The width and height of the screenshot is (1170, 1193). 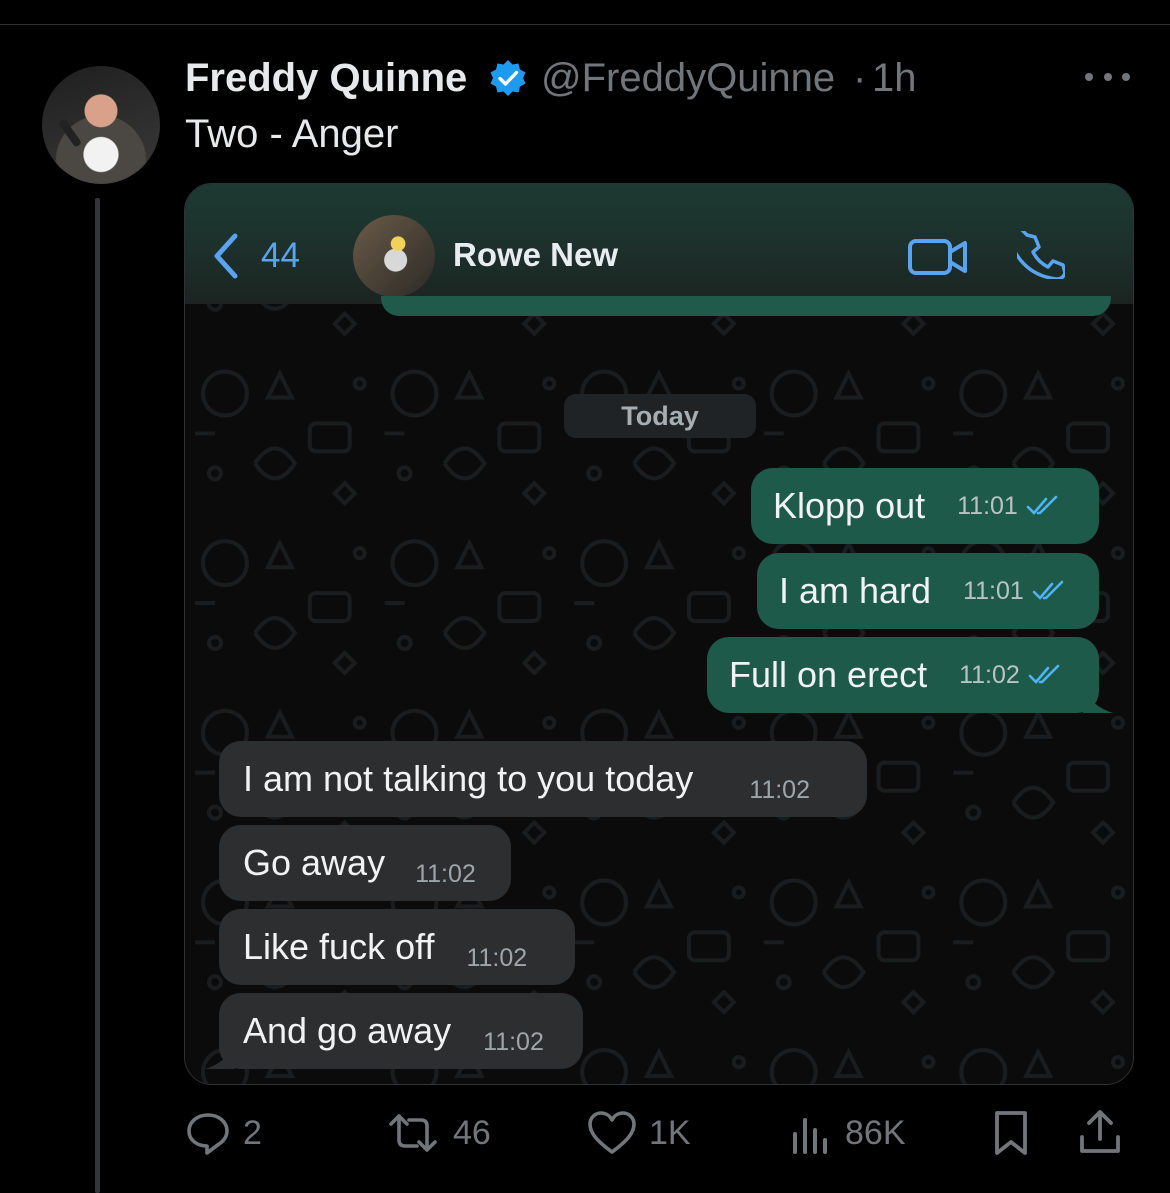 What do you see at coordinates (347, 1030) in the screenshot?
I see `message-text: And go away` at bounding box center [347, 1030].